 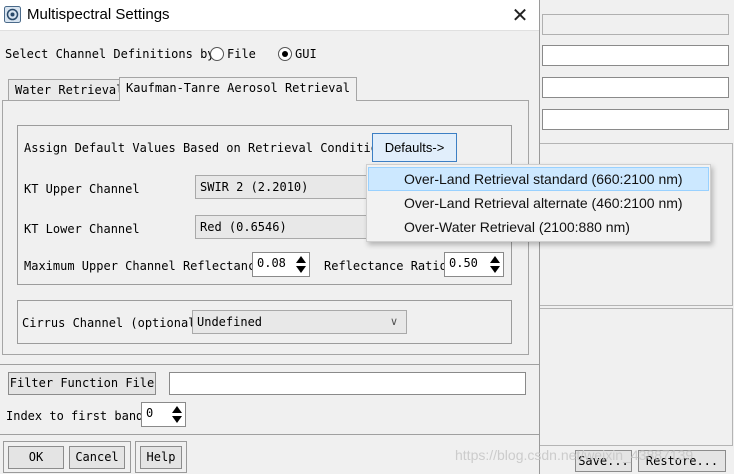 What do you see at coordinates (414, 147) in the screenshot?
I see `defaults-button: Defaults->` at bounding box center [414, 147].